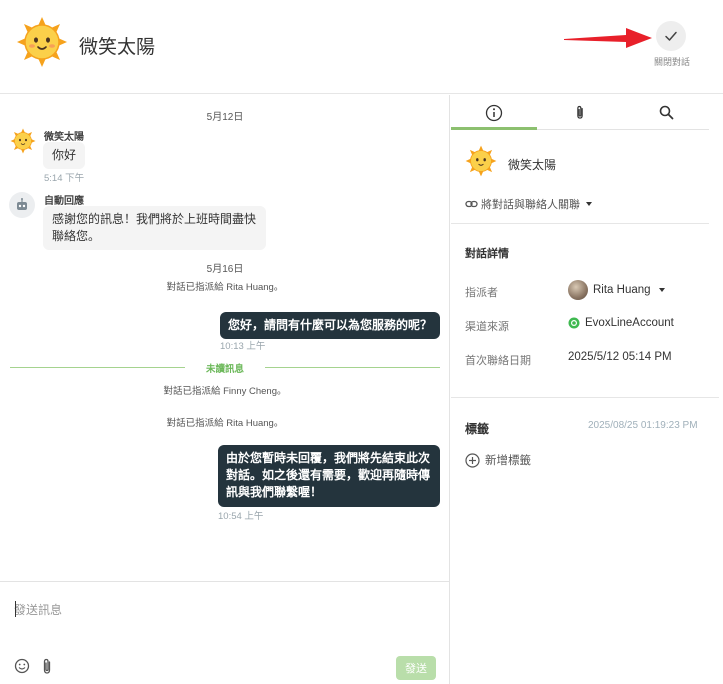 The image size is (723, 684). I want to click on outgoing-message: 您好，請問有什麼可以為您服務的呢？, so click(330, 325).